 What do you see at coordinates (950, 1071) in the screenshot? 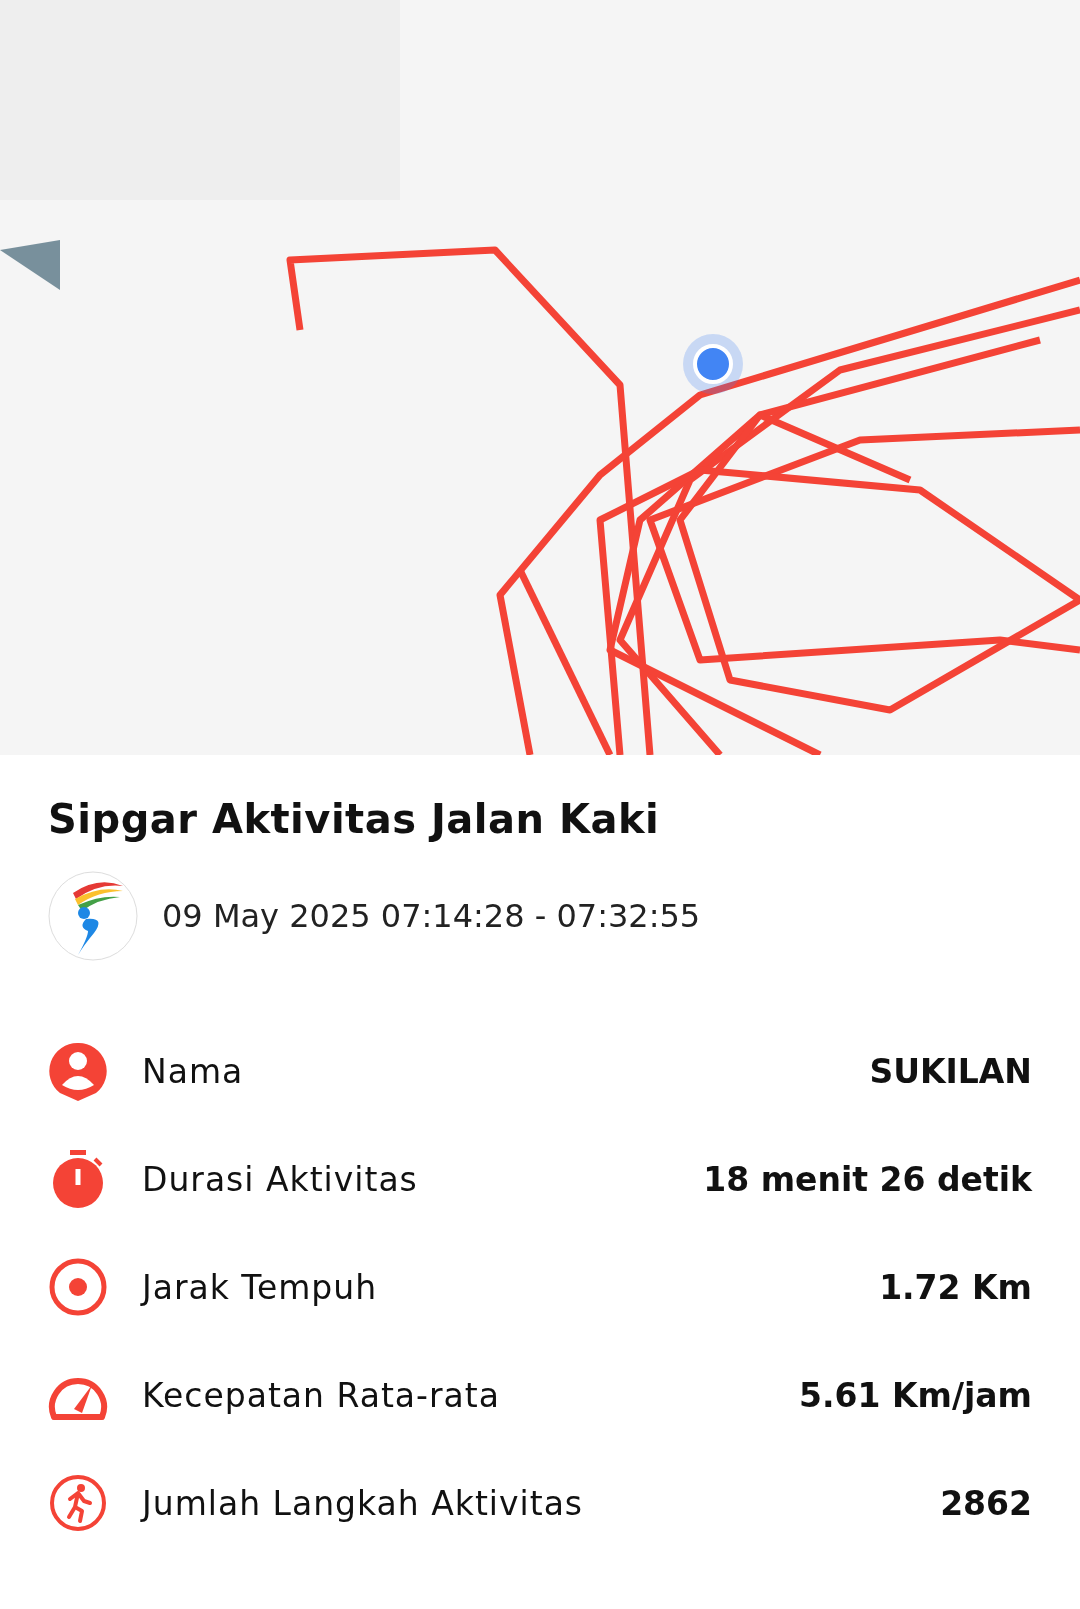
I see `stat-value: SUKILAN` at bounding box center [950, 1071].